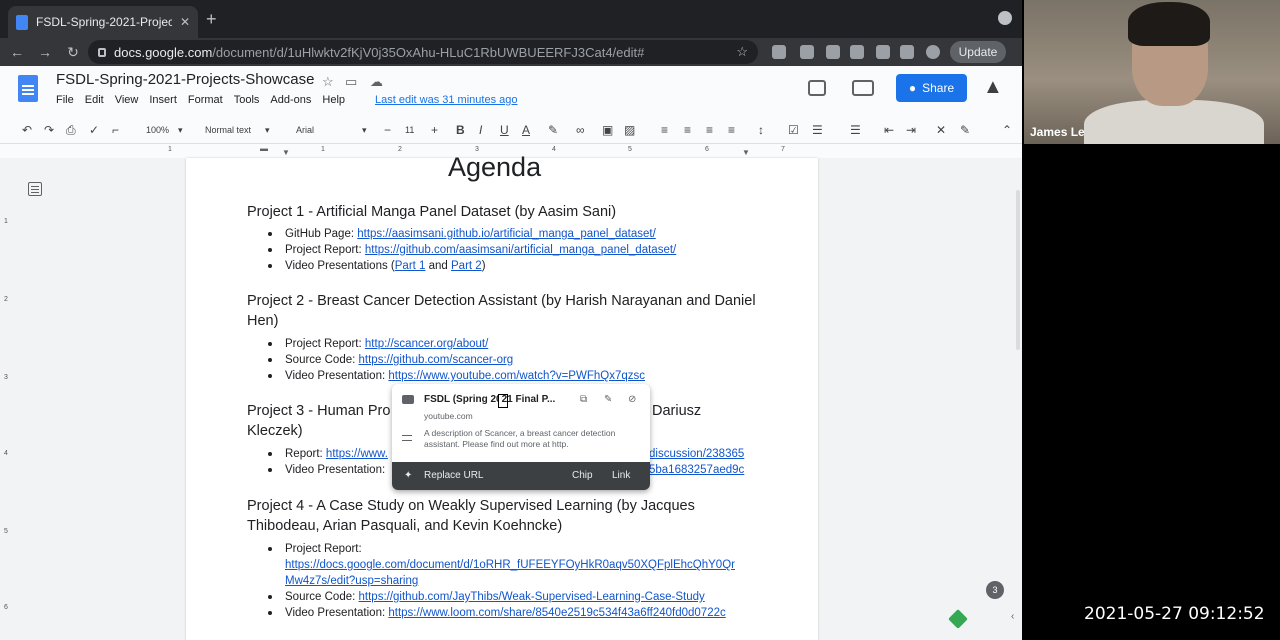 The image size is (1280, 640). I want to click on first-line-indent-marker: ▼, so click(286, 152).